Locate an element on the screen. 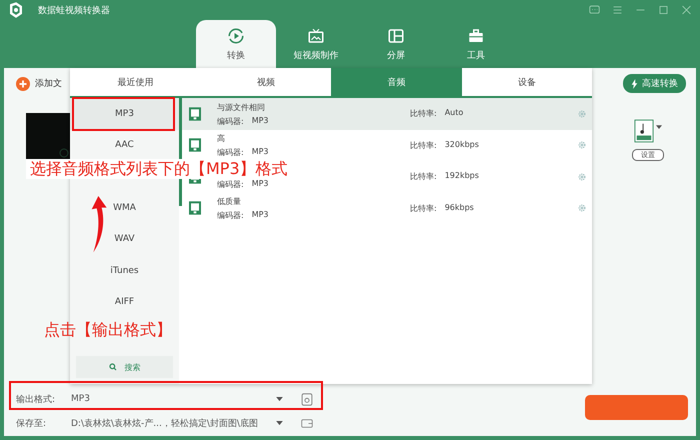 Image resolution: width=700 pixels, height=440 pixels. music-file-icon is located at coordinates (644, 131).